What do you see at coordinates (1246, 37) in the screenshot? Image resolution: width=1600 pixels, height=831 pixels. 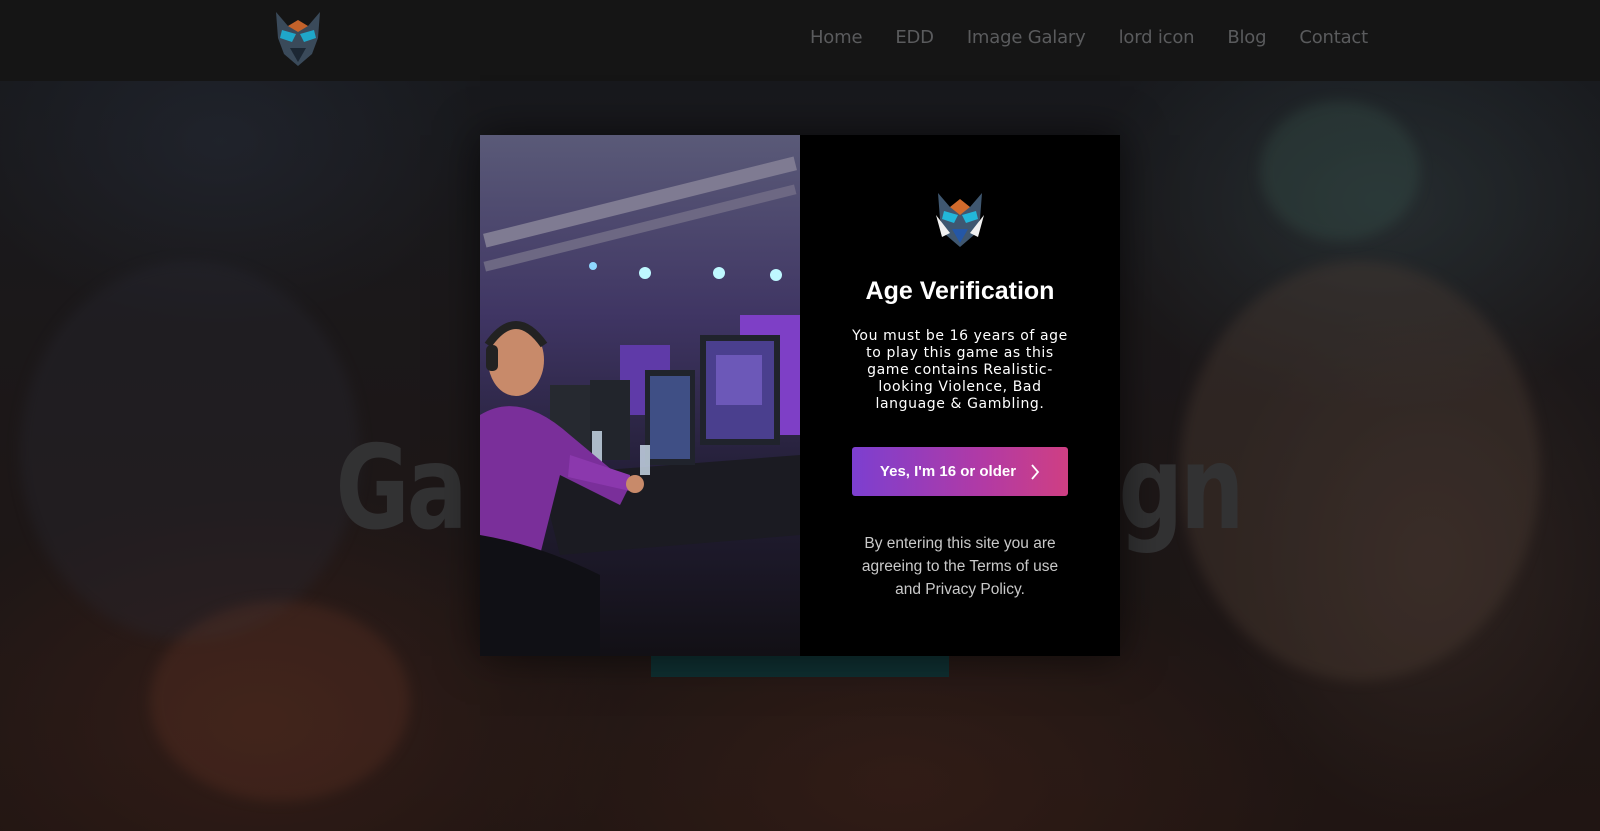 I see `nav-blog: Blog` at bounding box center [1246, 37].